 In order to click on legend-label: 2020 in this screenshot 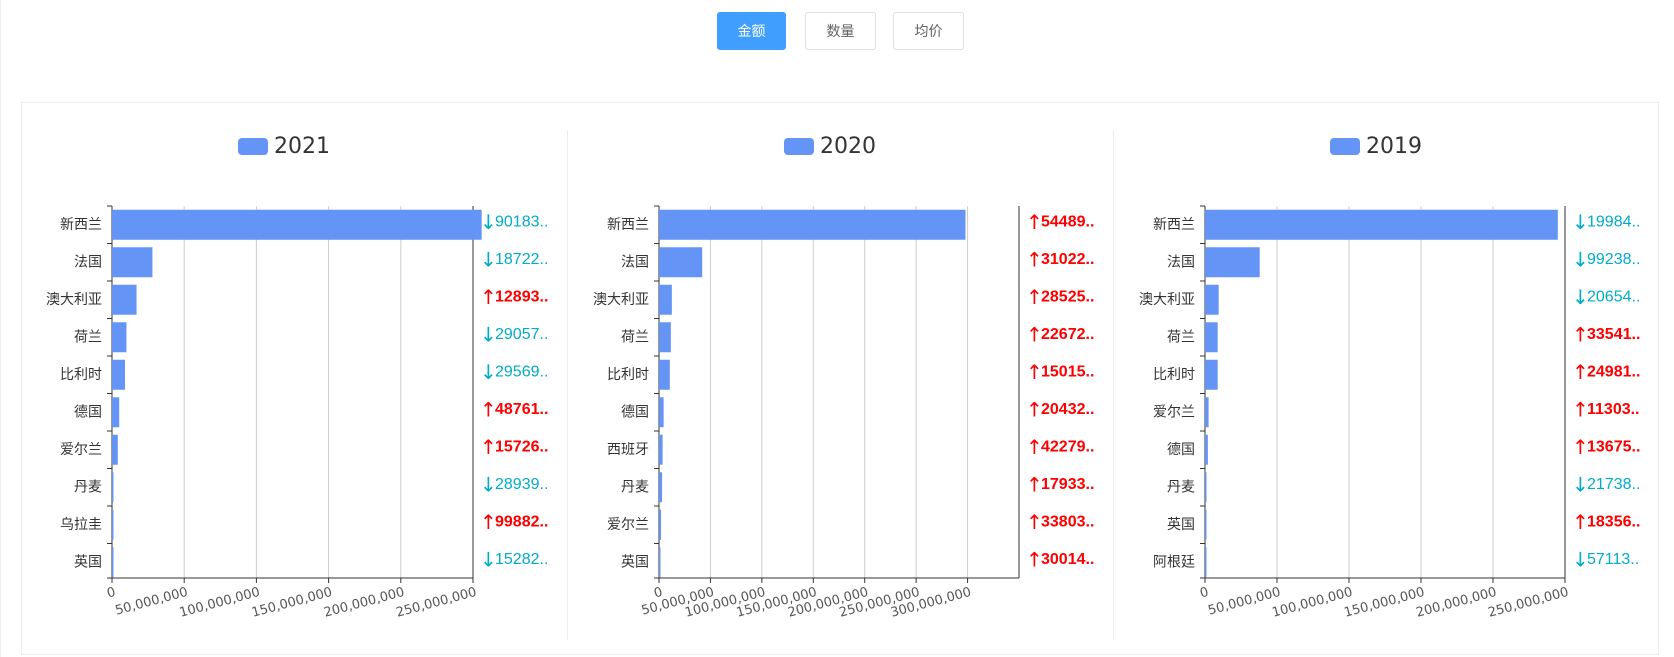, I will do `click(848, 146)`.